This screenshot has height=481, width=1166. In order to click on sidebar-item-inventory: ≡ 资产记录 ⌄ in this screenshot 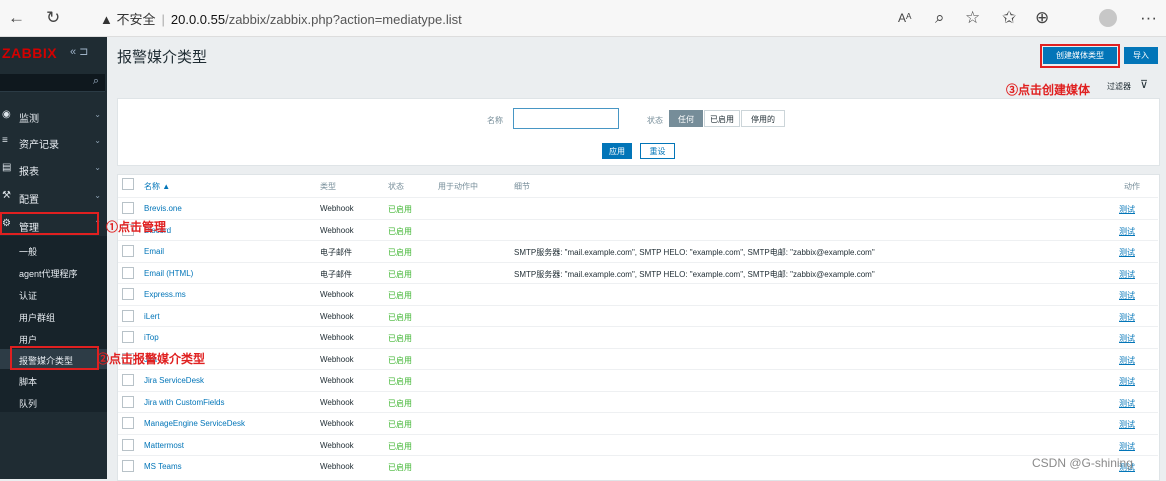, I will do `click(53, 142)`.